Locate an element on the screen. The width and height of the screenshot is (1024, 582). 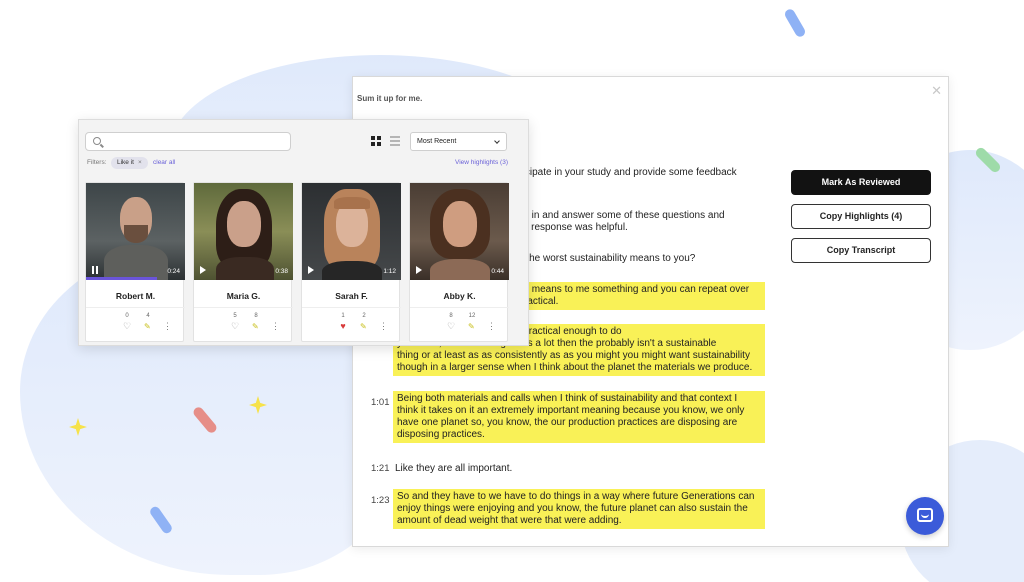
list-view-icon is located at coordinates (395, 141).